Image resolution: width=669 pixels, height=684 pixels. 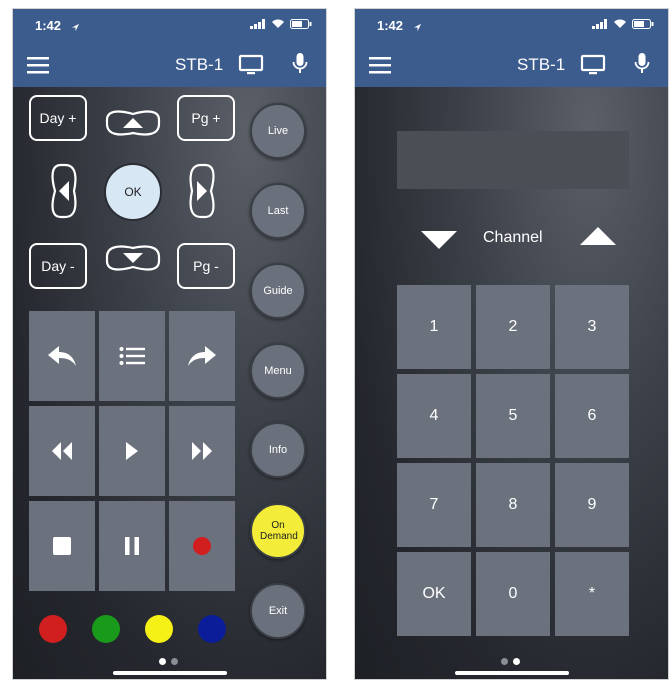 I want to click on status-bar: 1:42, so click(x=511, y=26).